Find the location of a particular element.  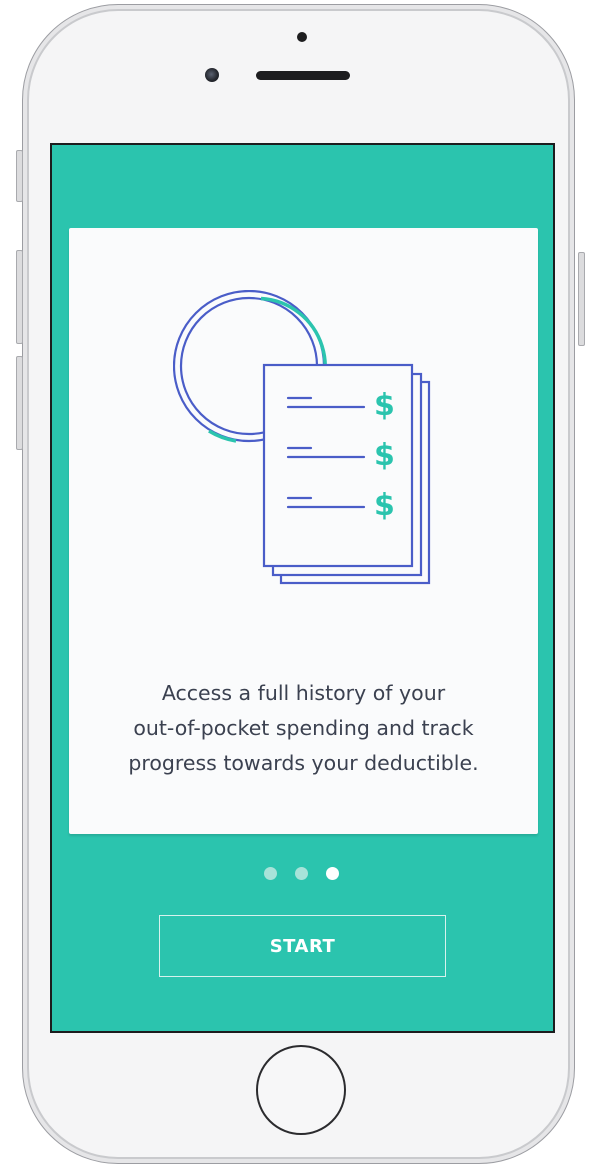

description-line-1: Access a full history of your is located at coordinates (303, 693).